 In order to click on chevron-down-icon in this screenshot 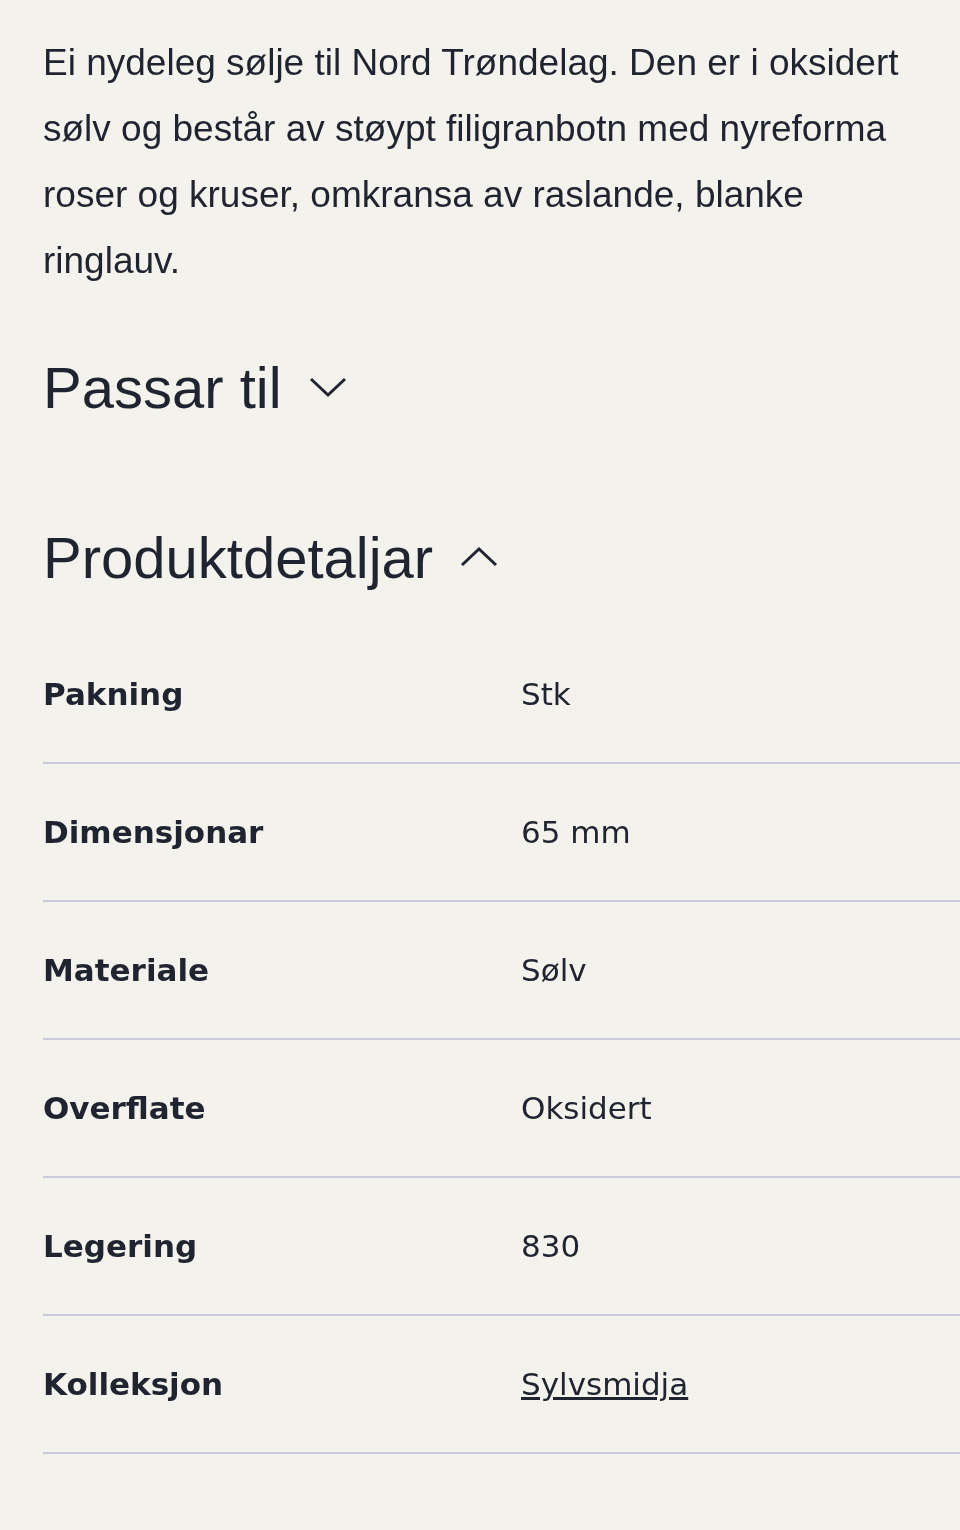, I will do `click(327, 387)`.